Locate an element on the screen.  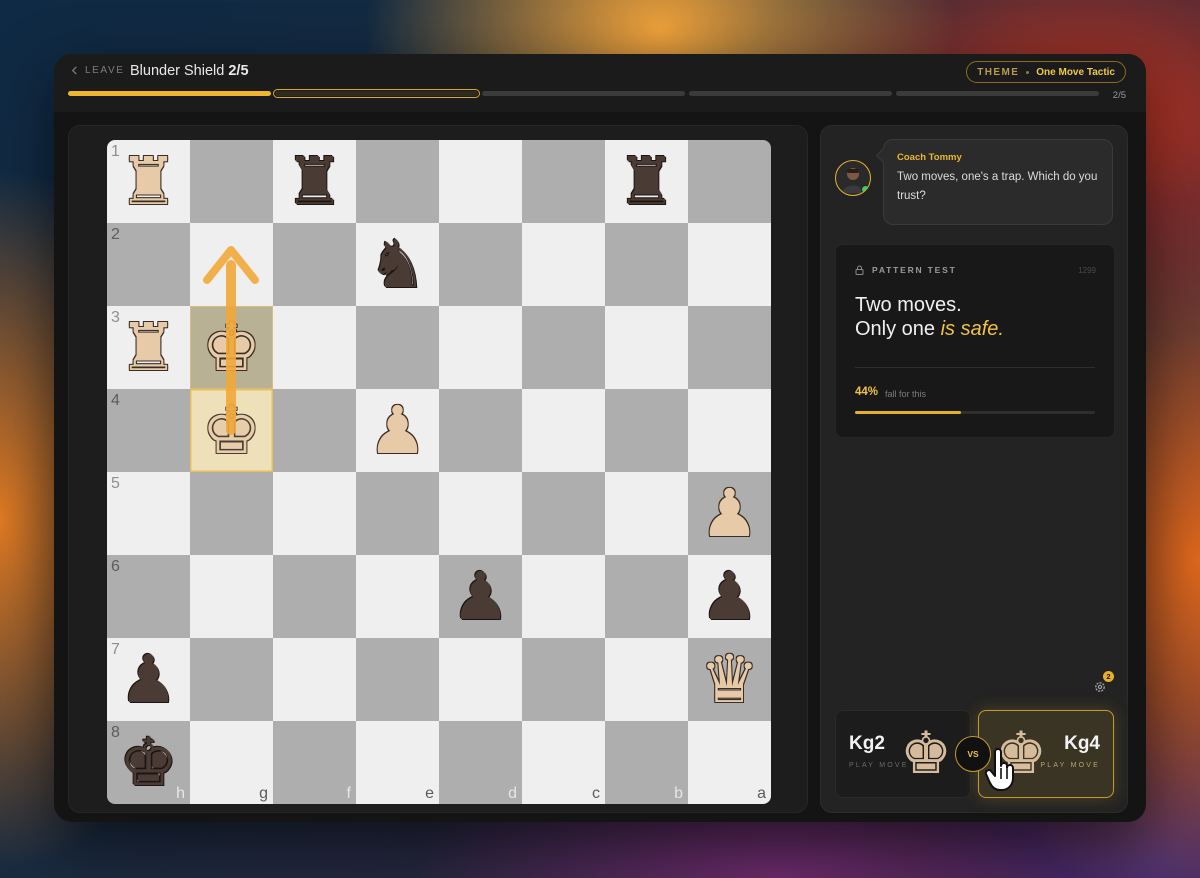
square-c7 is located at coordinates (563, 679).